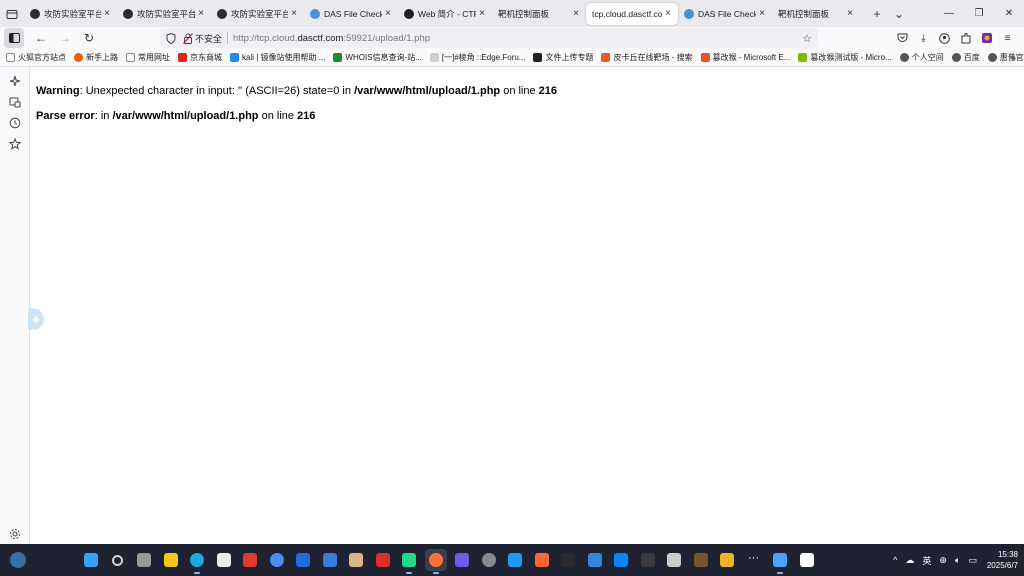  What do you see at coordinates (943, 560) in the screenshot?
I see `network-globe-icon: ⊕` at bounding box center [943, 560].